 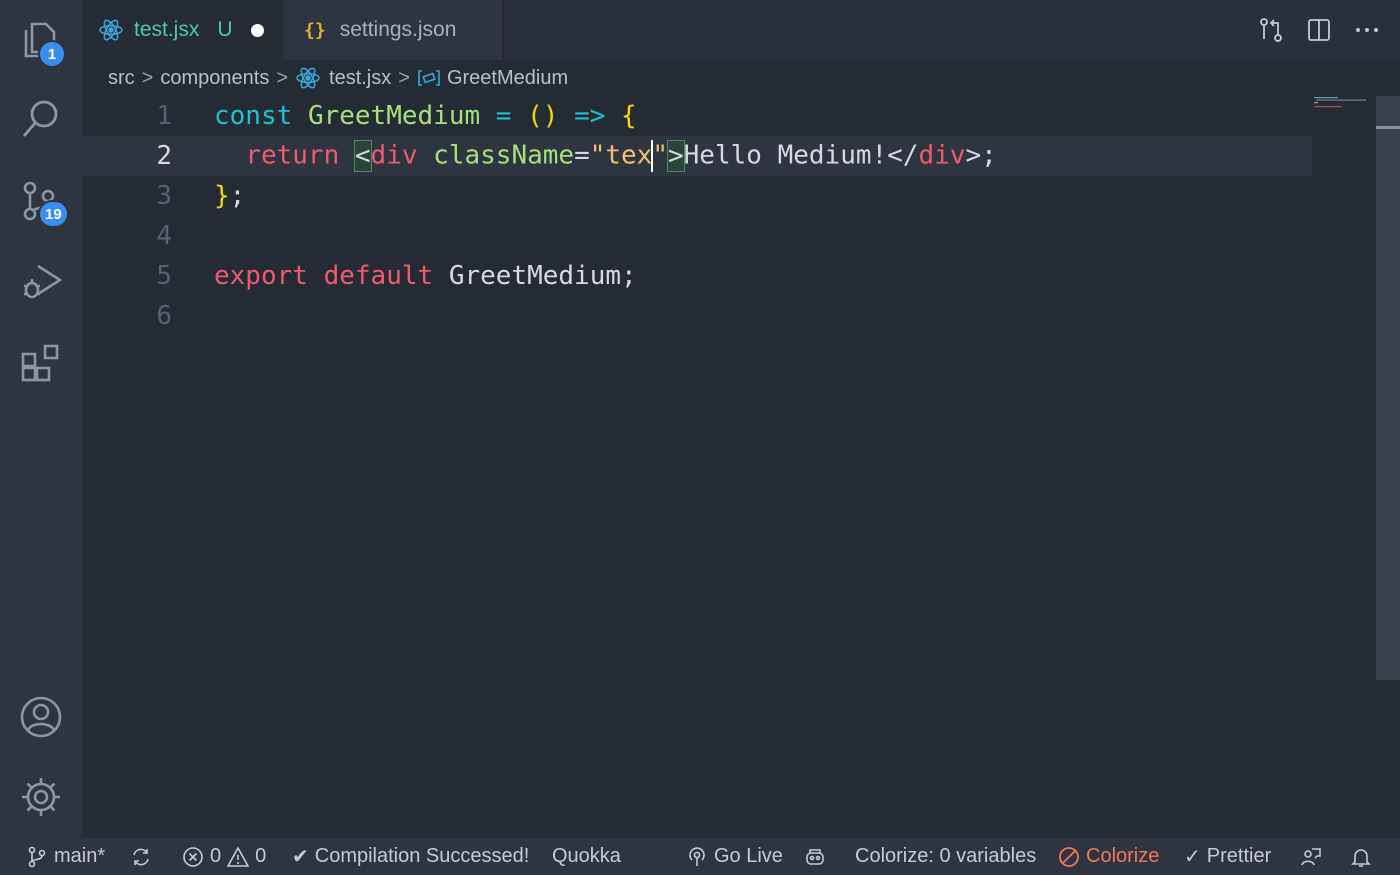 I want to click on prettier-label: Prettier, so click(x=1239, y=856).